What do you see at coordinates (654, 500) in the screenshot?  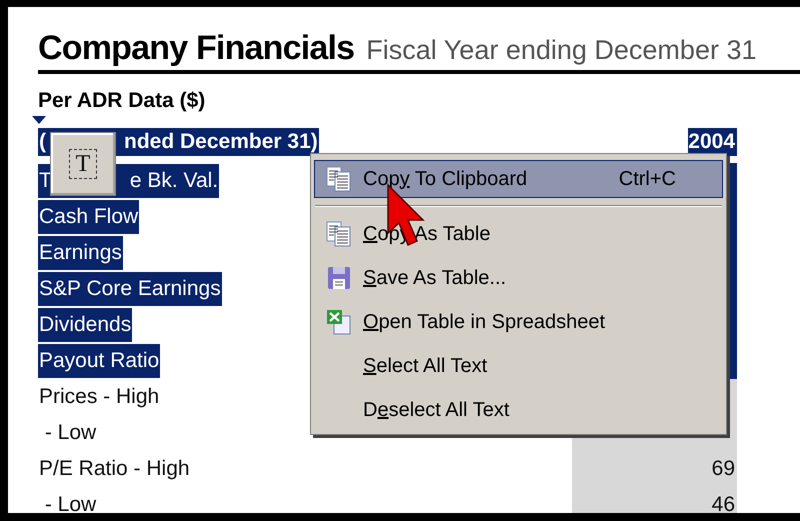 I see `table-cell: 46` at bounding box center [654, 500].